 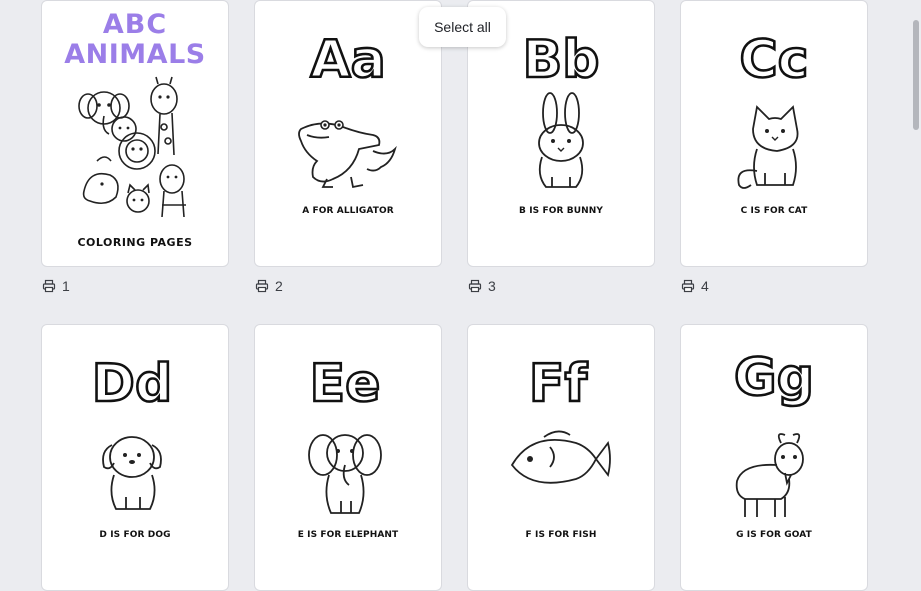 What do you see at coordinates (561, 211) in the screenshot?
I see `page-caption: B IS FOR BUNNY` at bounding box center [561, 211].